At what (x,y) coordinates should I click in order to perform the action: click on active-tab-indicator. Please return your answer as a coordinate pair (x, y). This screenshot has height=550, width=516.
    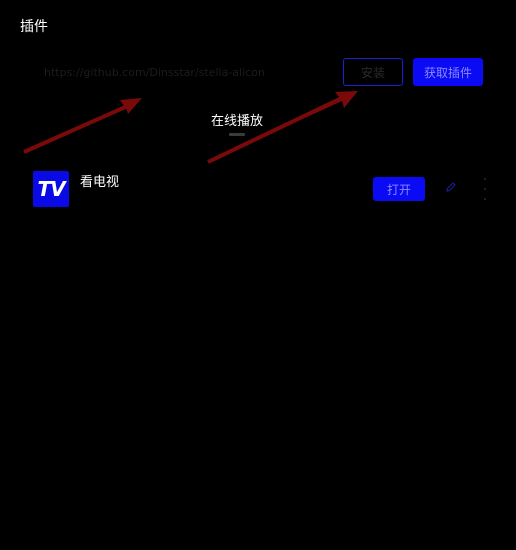
    Looking at the image, I should click on (237, 134).